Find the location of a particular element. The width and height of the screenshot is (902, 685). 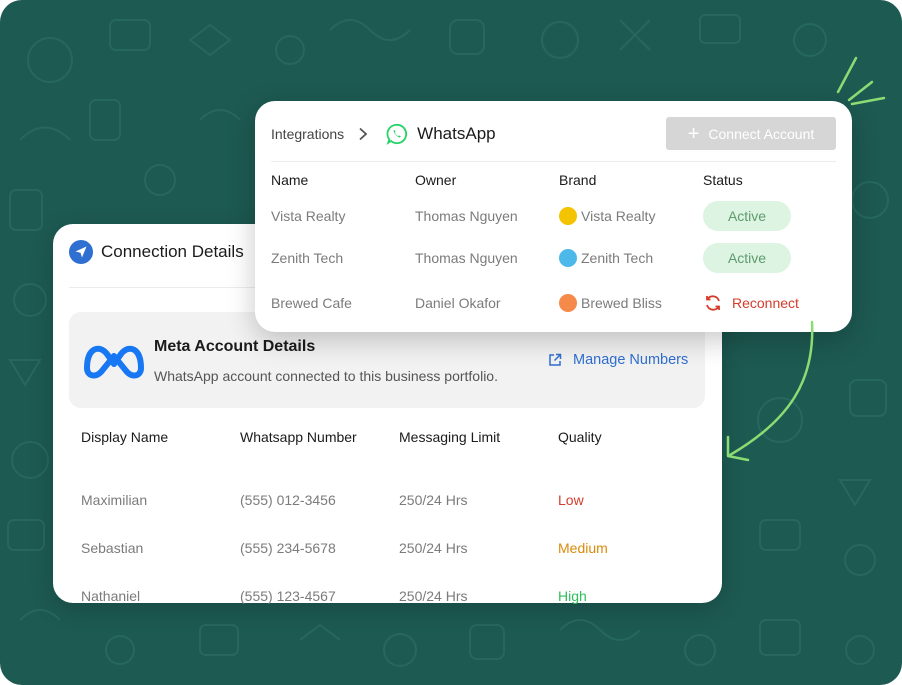

brand-name: Brewed Bliss is located at coordinates (621, 303).